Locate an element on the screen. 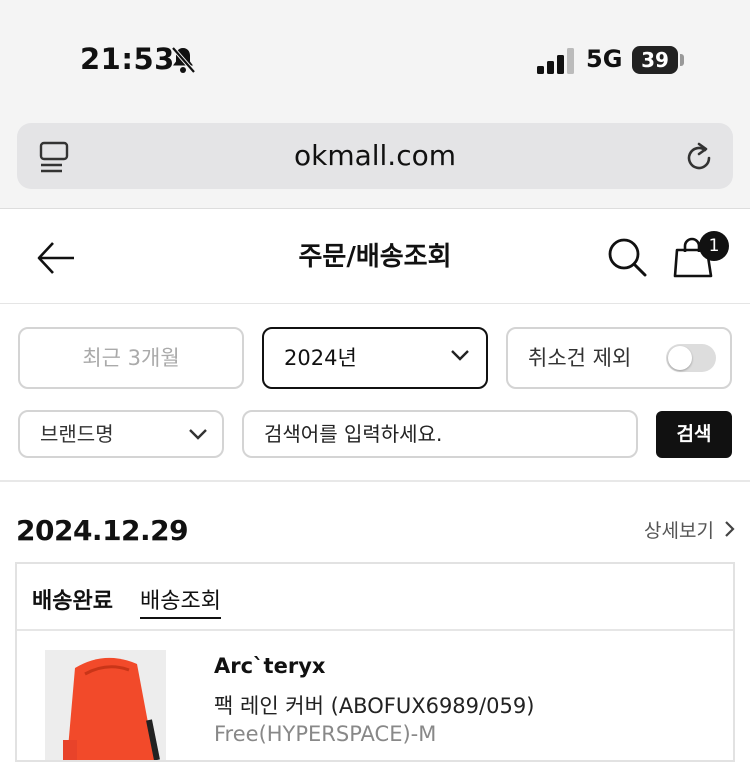 The width and height of the screenshot is (750, 762). network-type: 5G is located at coordinates (604, 59).